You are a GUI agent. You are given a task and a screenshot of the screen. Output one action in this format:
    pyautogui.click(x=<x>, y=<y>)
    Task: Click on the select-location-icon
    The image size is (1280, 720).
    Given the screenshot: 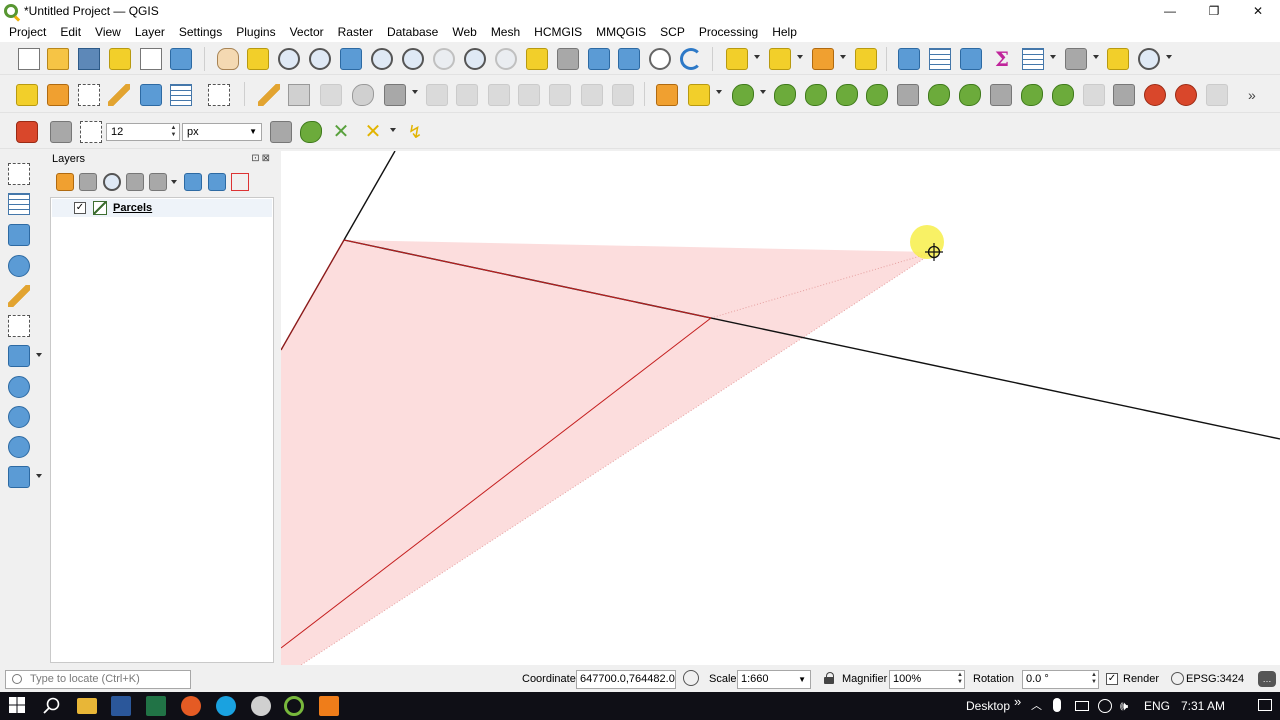 What is the action you would take?
    pyautogui.click(x=866, y=59)
    